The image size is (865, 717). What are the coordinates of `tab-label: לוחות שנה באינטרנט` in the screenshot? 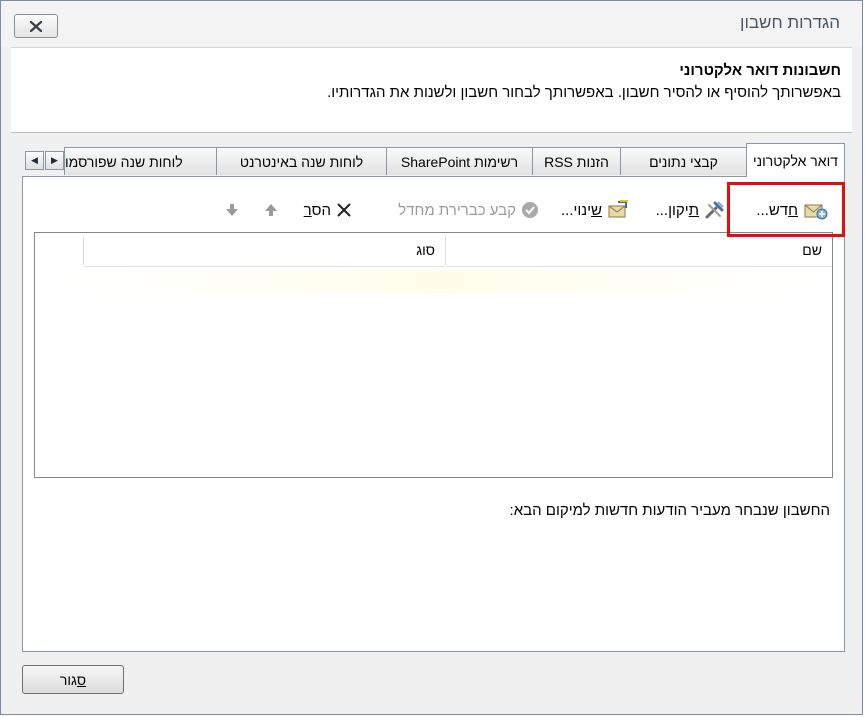 It's located at (301, 161).